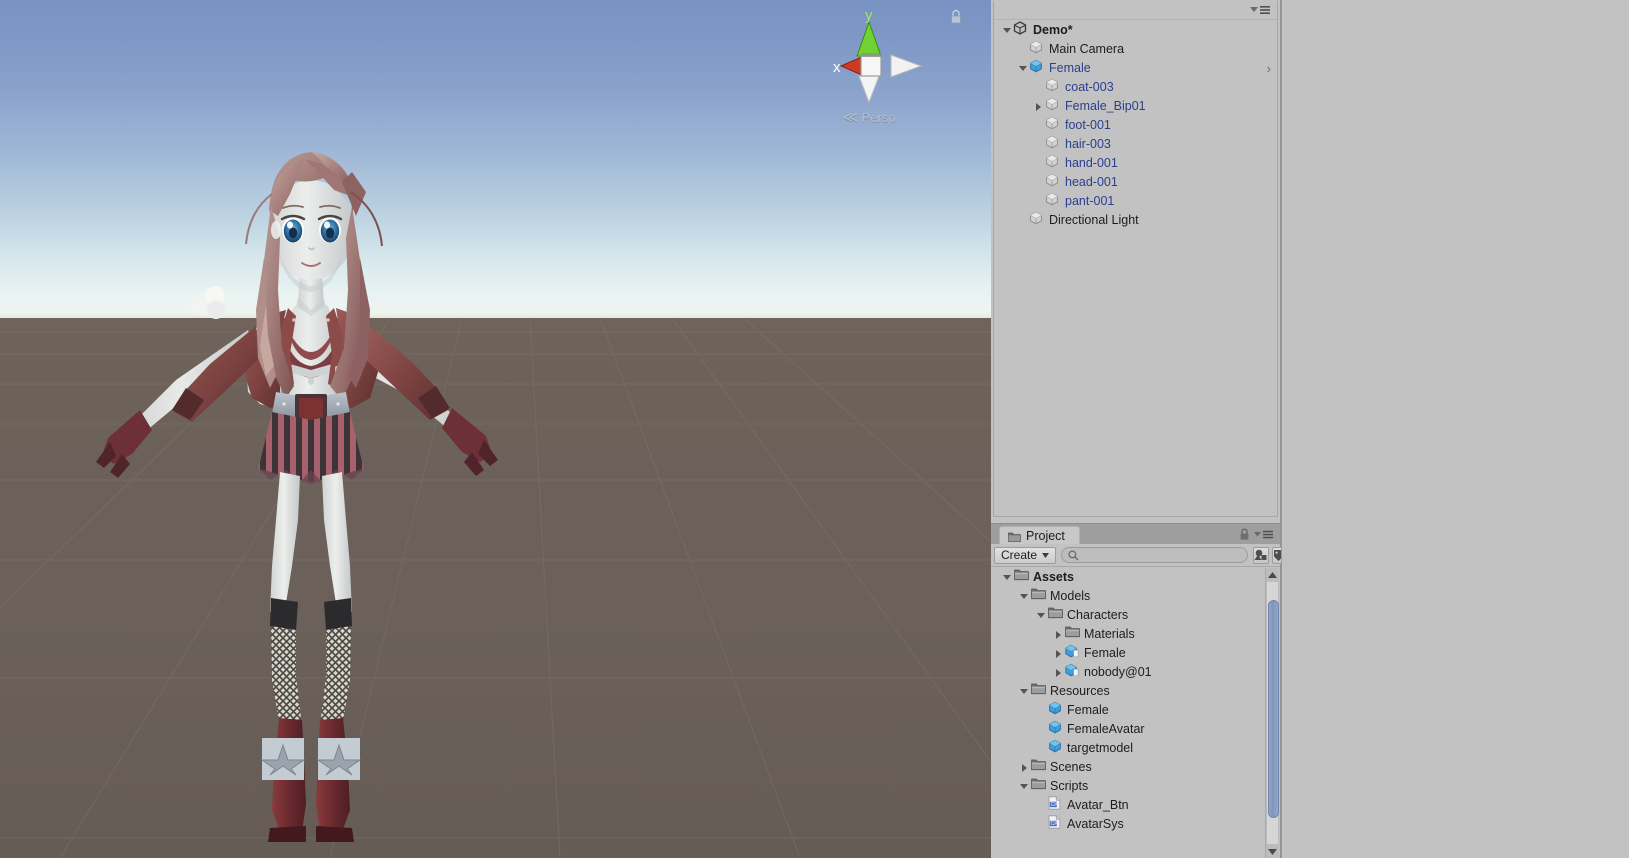 This screenshot has height=858, width=1629. I want to click on hierarchy-item-female-bip01: Female_Bip01, so click(1135, 106).